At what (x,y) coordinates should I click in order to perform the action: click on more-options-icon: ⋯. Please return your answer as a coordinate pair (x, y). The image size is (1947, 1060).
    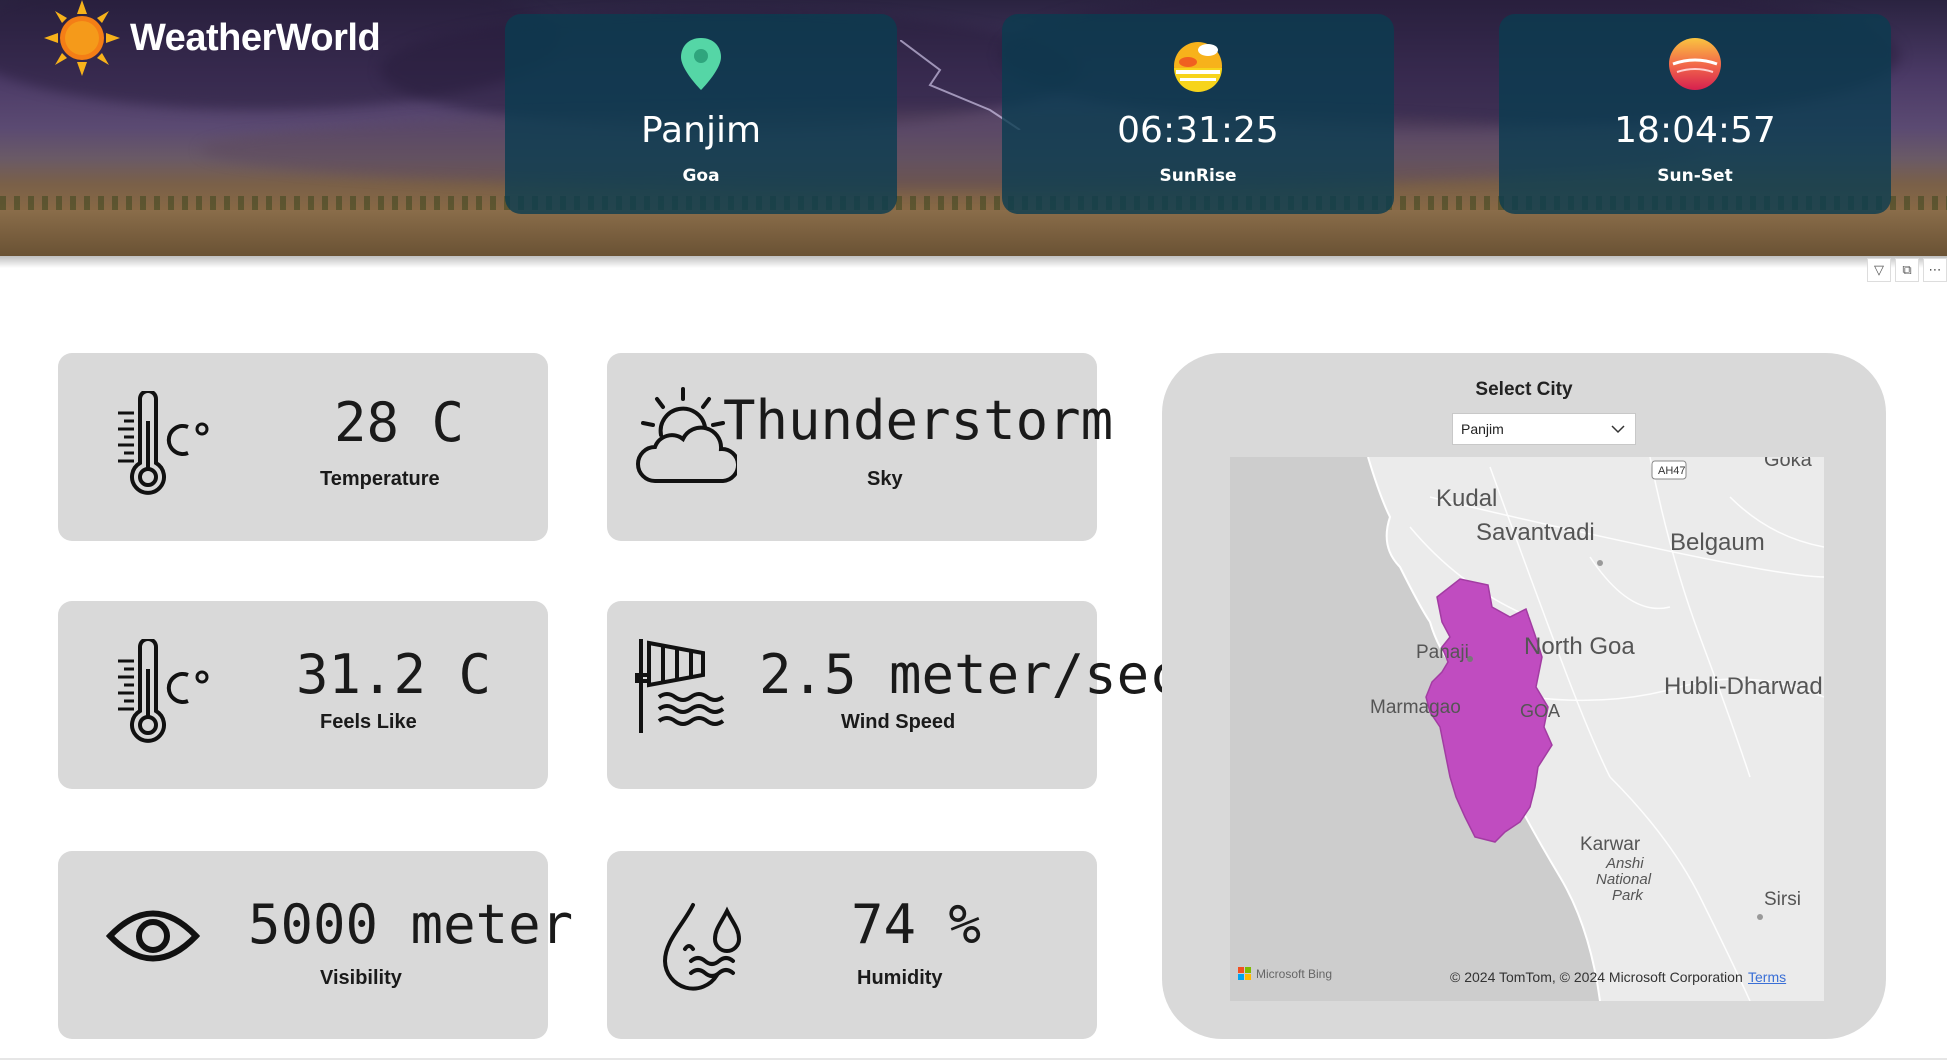
    Looking at the image, I should click on (1935, 270).